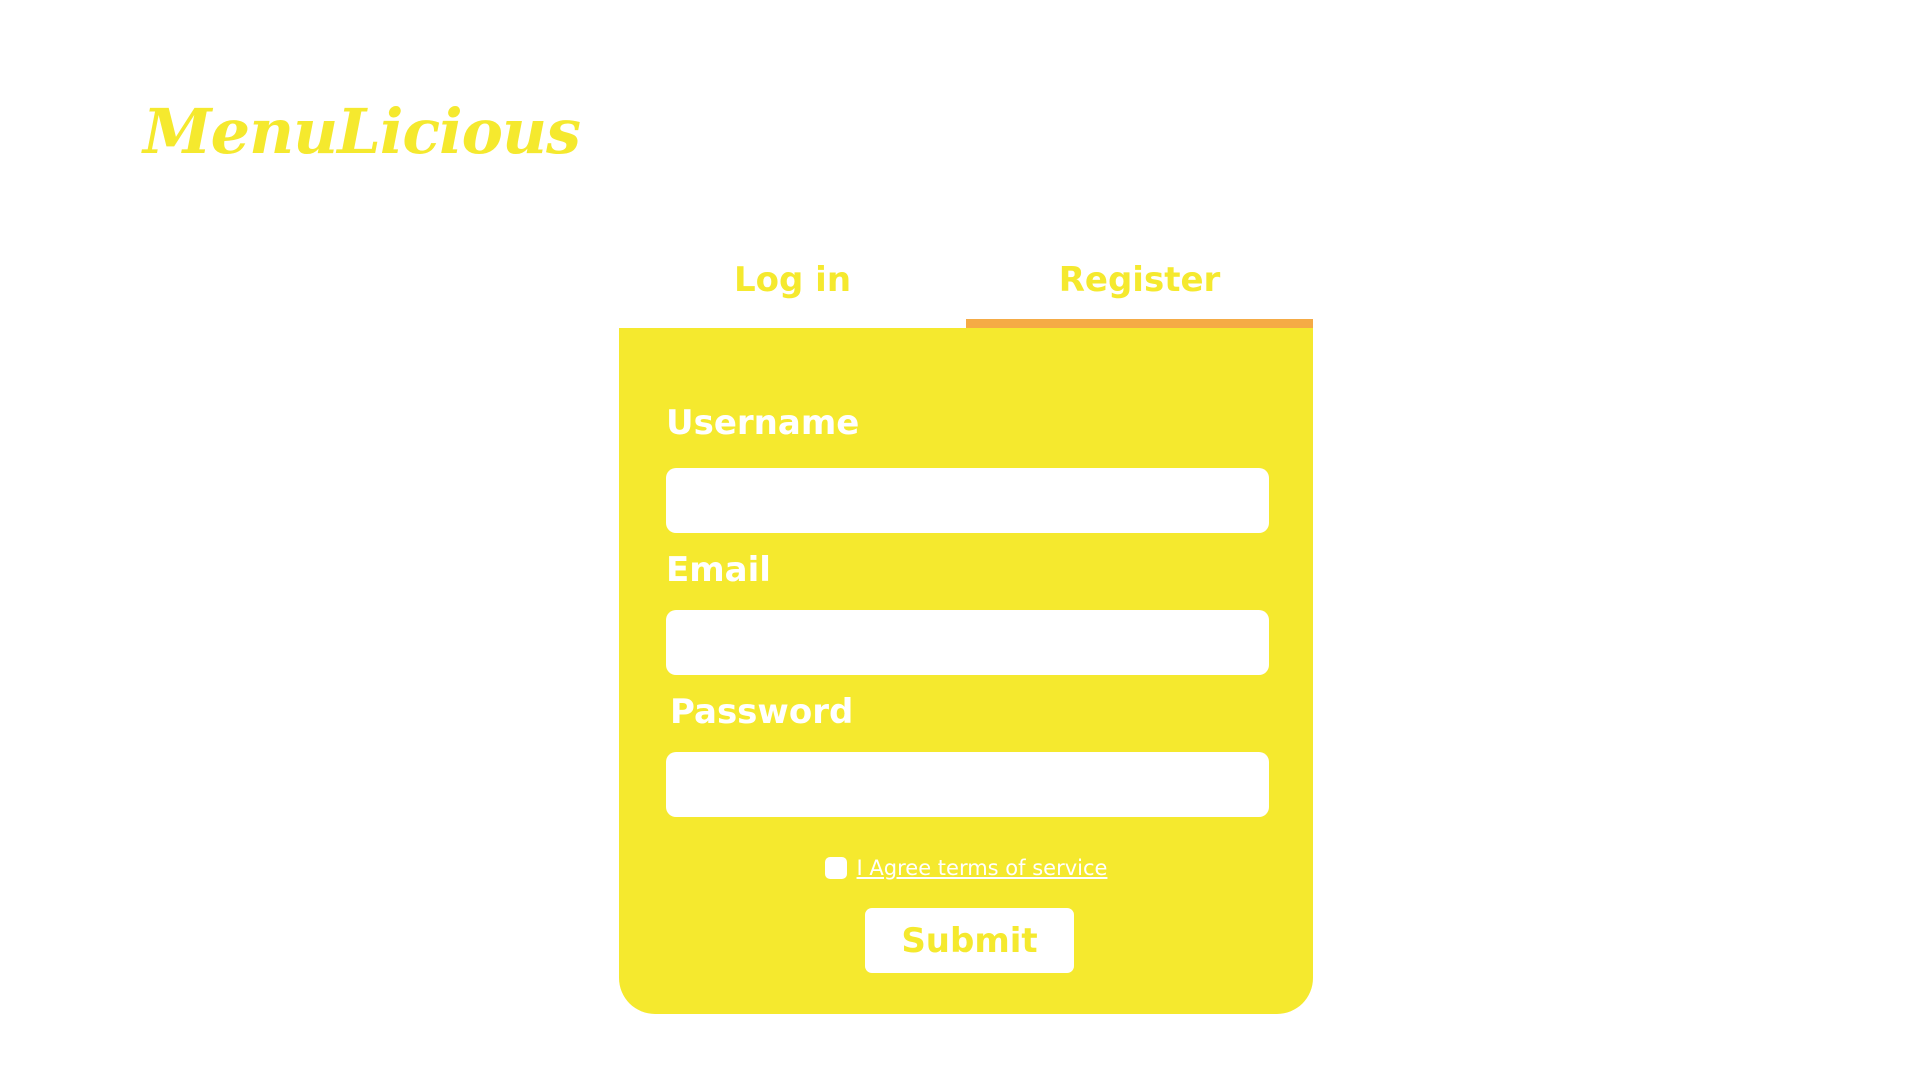 The width and height of the screenshot is (1920, 1080). Describe the element at coordinates (835, 868) in the screenshot. I see `terms-checkbox` at that location.